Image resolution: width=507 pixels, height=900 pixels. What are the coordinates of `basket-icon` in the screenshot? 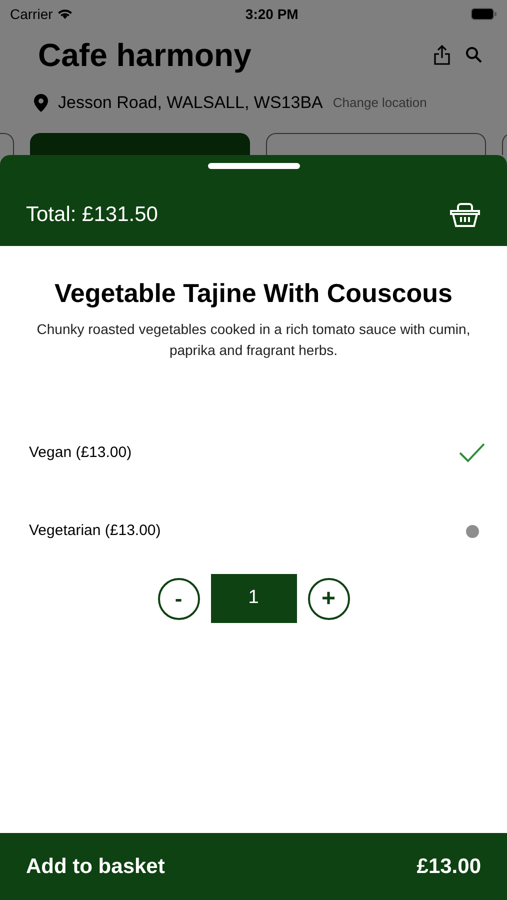 It's located at (465, 215).